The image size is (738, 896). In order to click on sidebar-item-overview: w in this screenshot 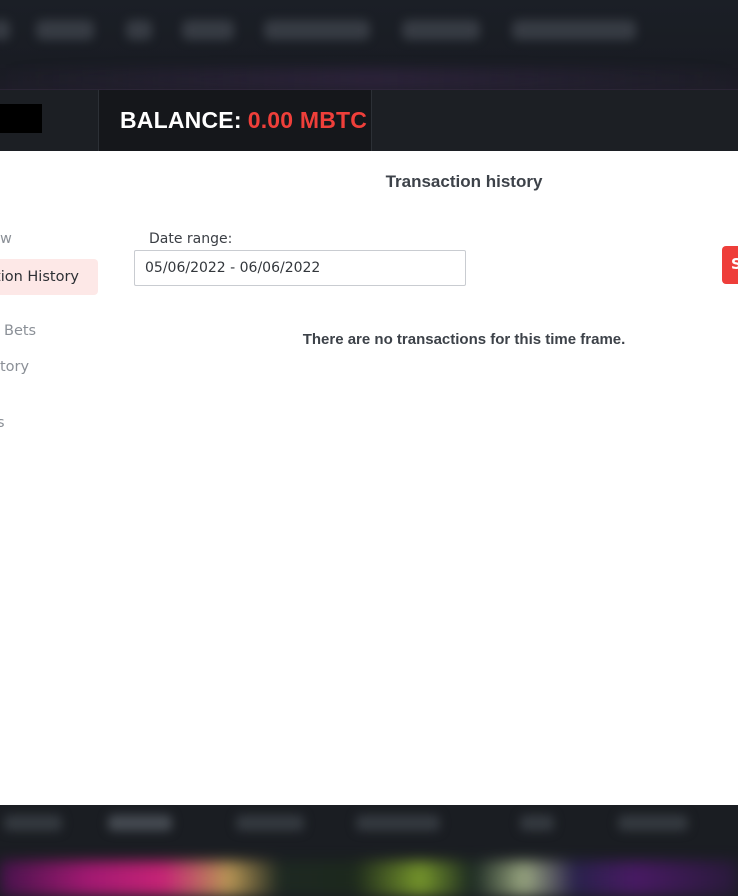, I will do `click(6, 239)`.